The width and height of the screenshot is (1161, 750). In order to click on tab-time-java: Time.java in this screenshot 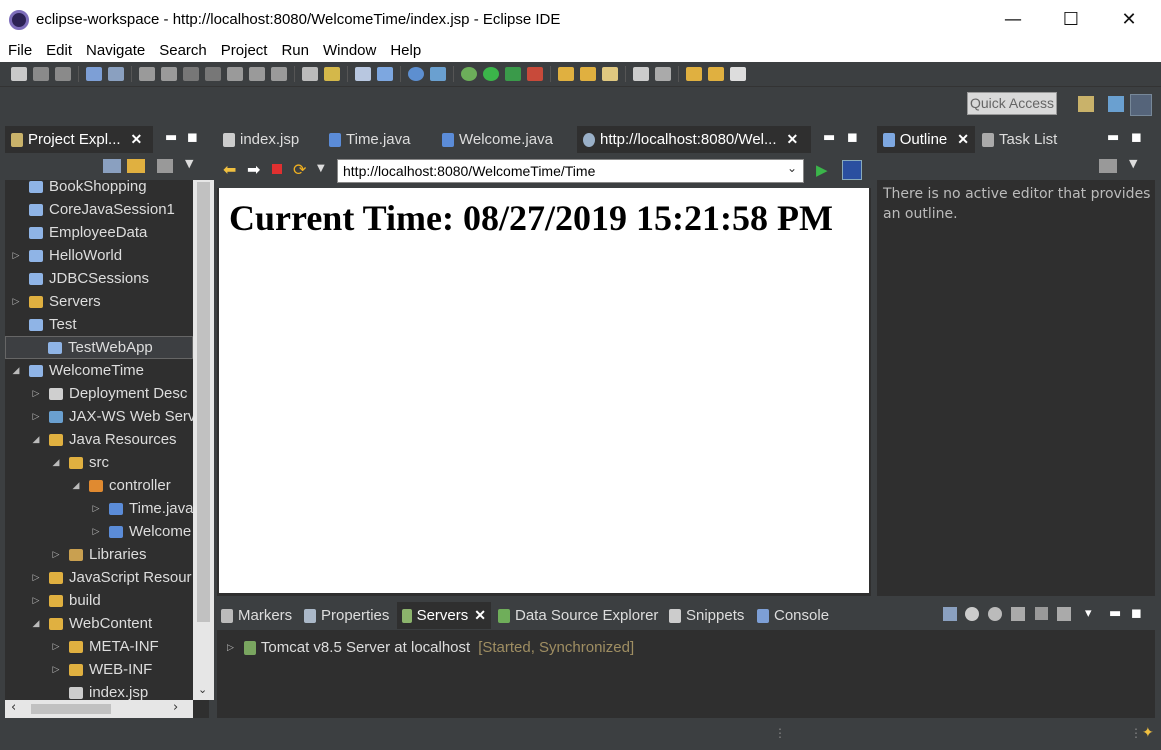, I will do `click(369, 139)`.